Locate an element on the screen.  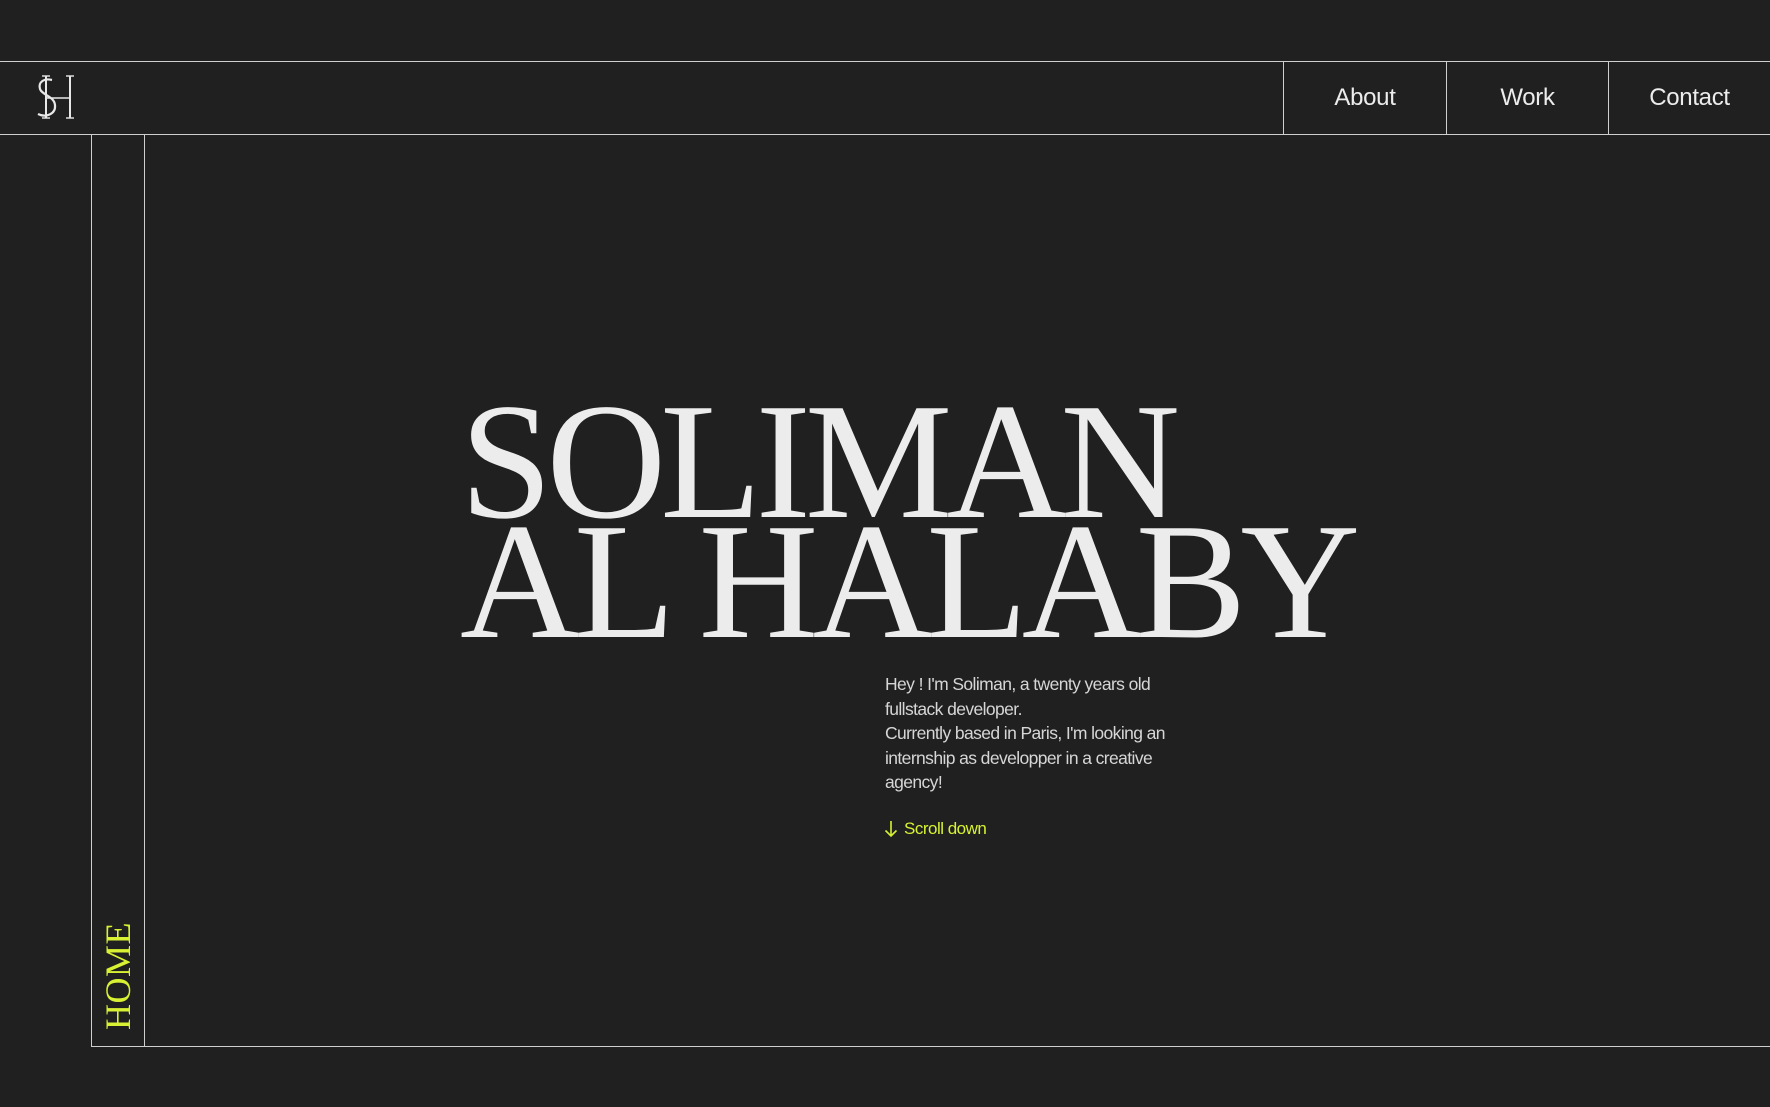
frame-bottom-border is located at coordinates (930, 1046).